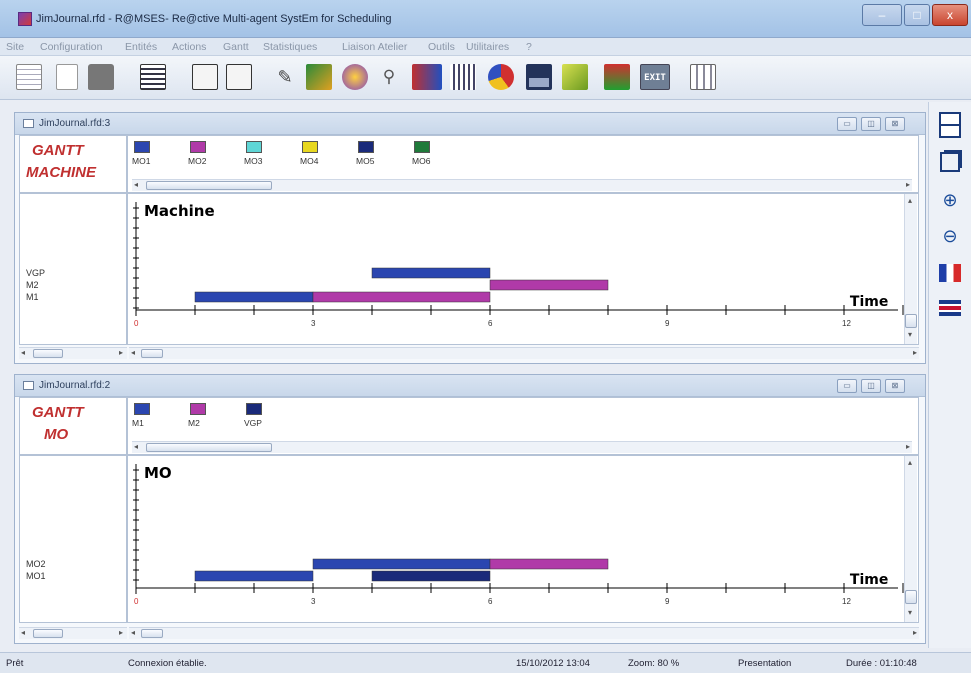 This screenshot has height=673, width=971. I want to click on status-state: Prêt, so click(15, 663).